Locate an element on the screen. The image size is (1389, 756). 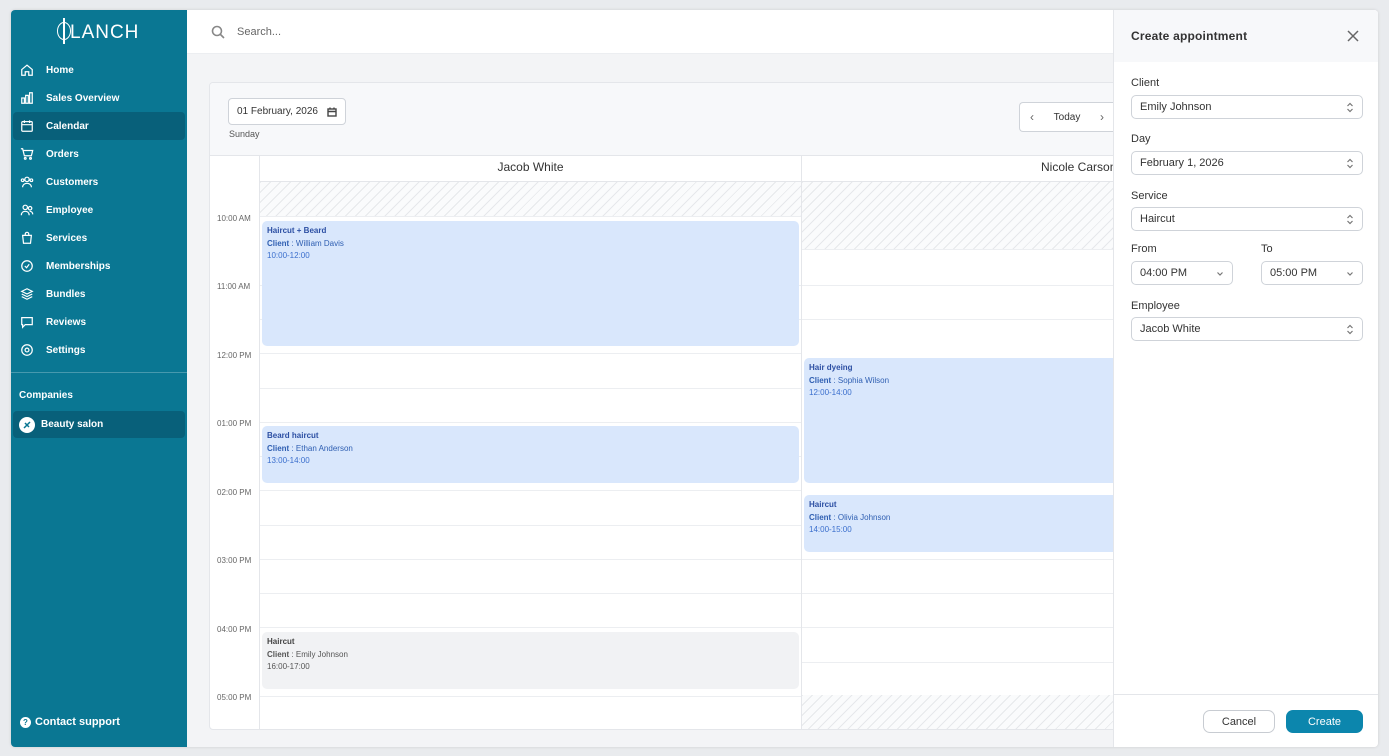
sidebar-item-label: Employee is located at coordinates (70, 210).